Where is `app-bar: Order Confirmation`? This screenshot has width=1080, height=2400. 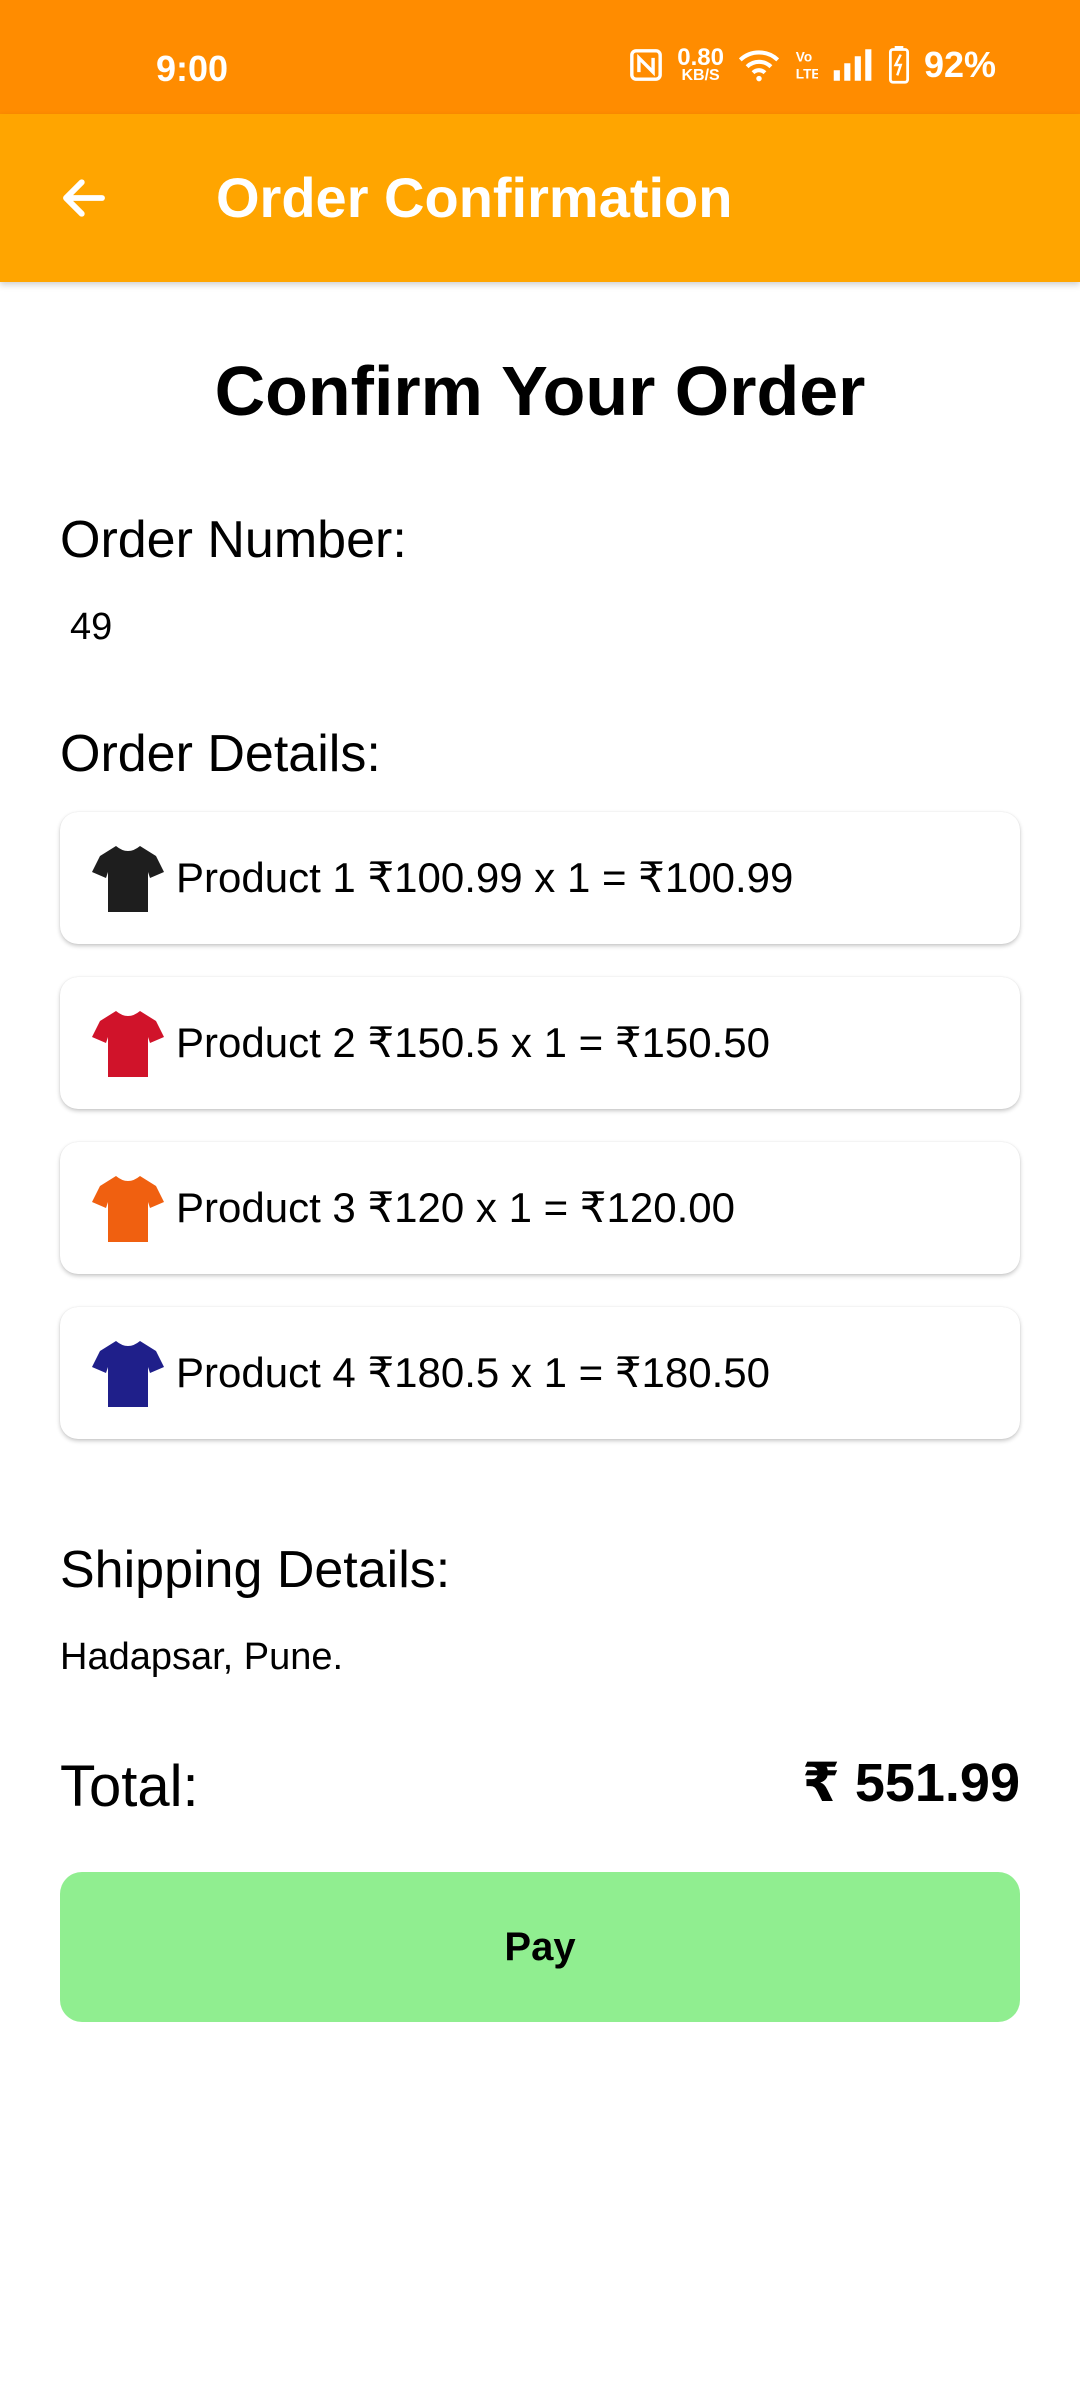
app-bar: Order Confirmation is located at coordinates (540, 198).